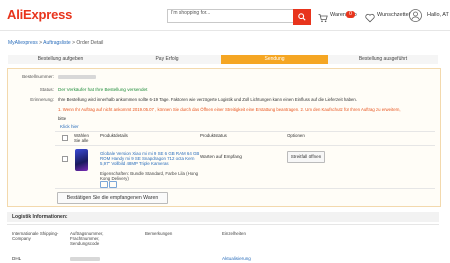 The image size is (450, 263). What do you see at coordinates (236, 258) in the screenshot?
I see `tracking-update-link: Aktualisierung` at bounding box center [236, 258].